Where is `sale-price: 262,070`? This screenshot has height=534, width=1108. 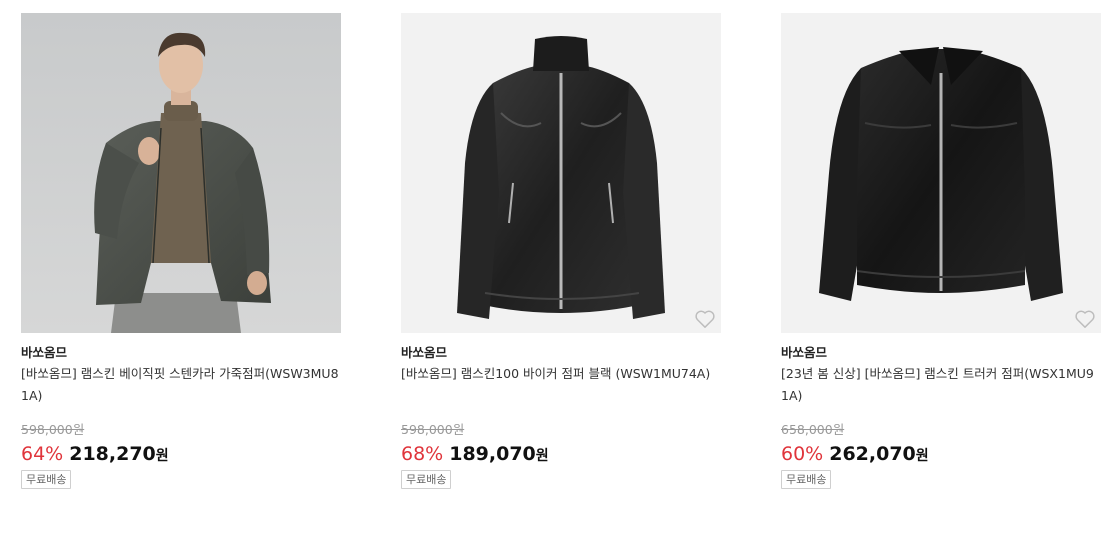
sale-price: 262,070 is located at coordinates (872, 454).